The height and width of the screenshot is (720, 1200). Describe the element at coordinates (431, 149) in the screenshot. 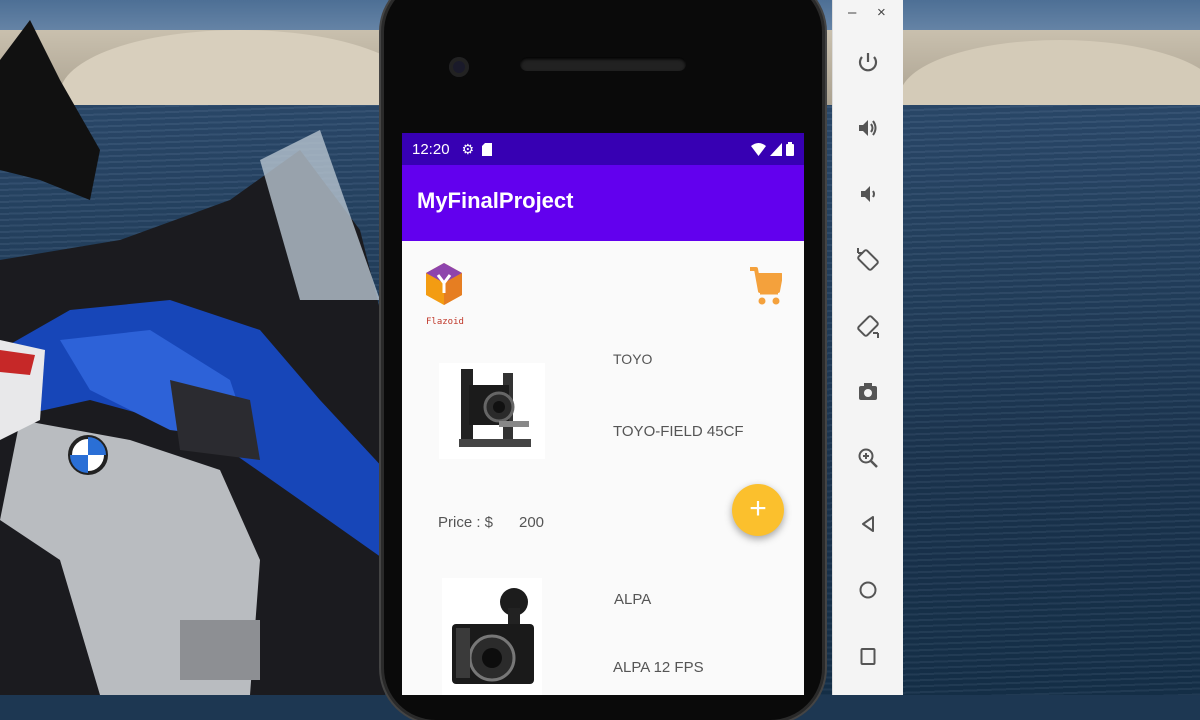

I see `status-time: 12:20` at that location.